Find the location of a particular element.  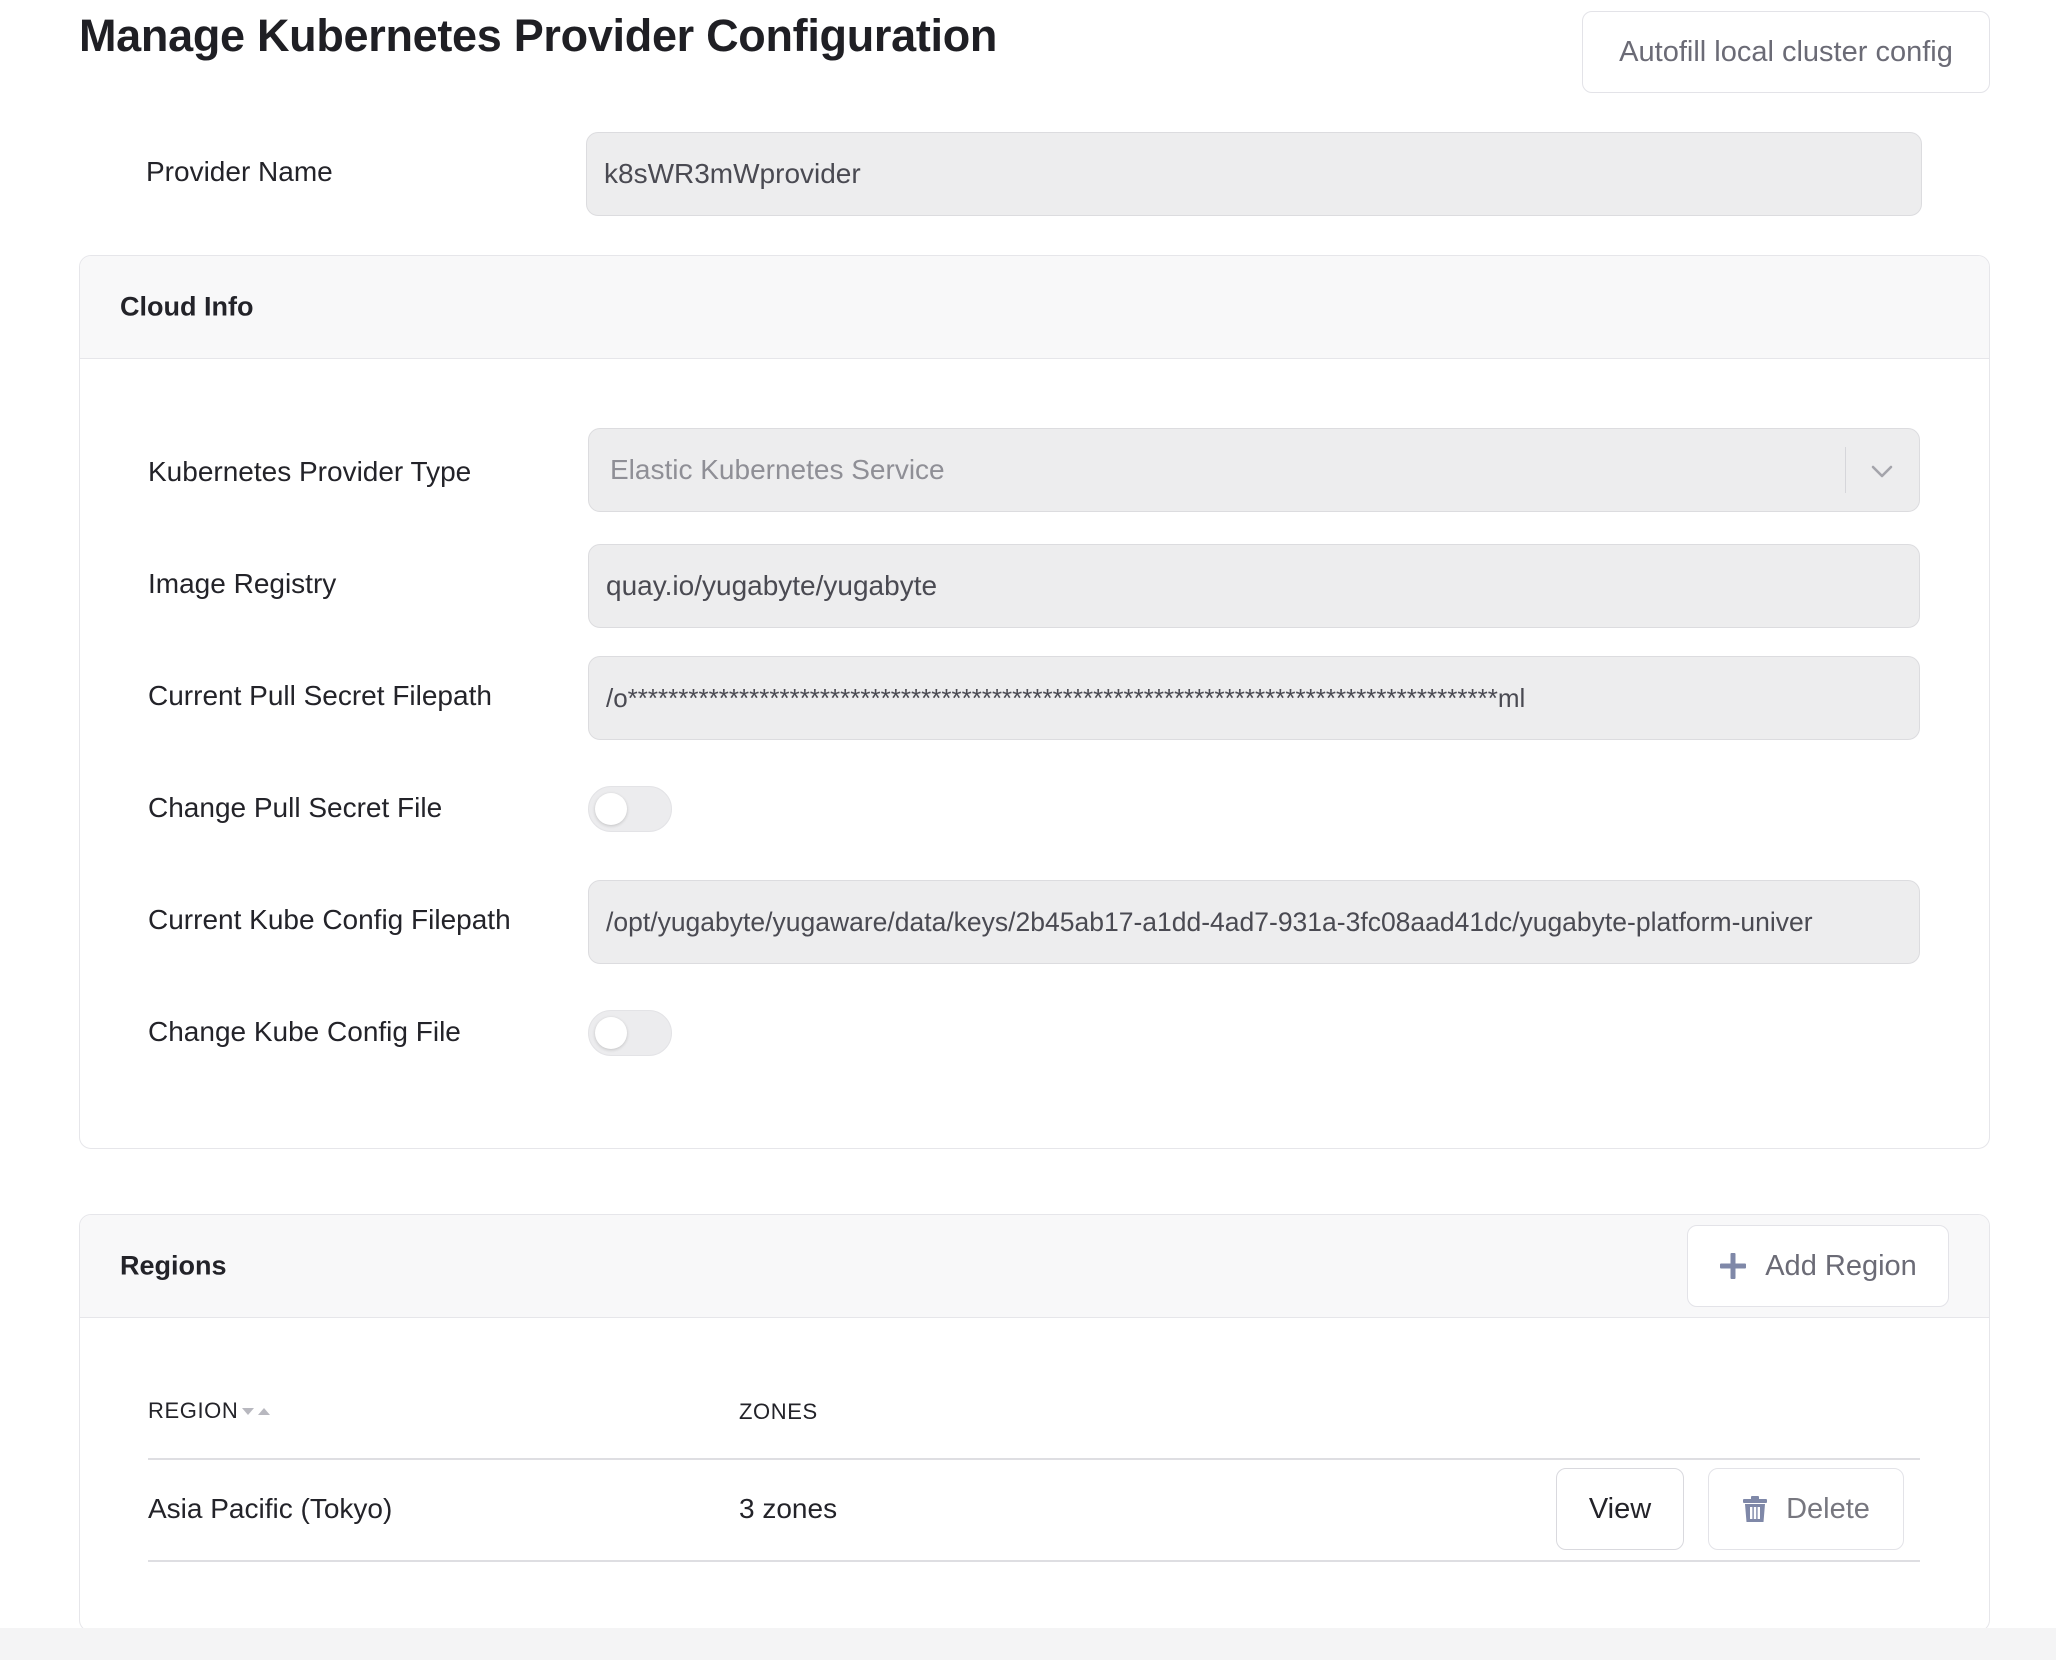

kube-config-filepath-label: Current Kube Config Filepath is located at coordinates (329, 919).